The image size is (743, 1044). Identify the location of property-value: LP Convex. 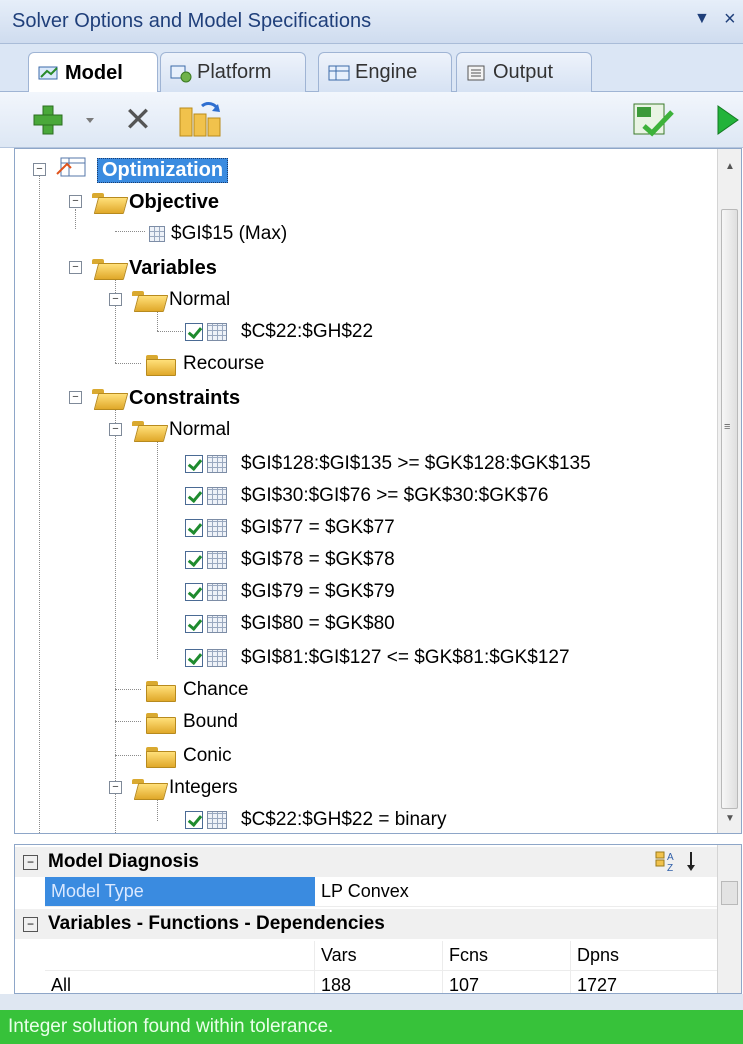
(517, 892).